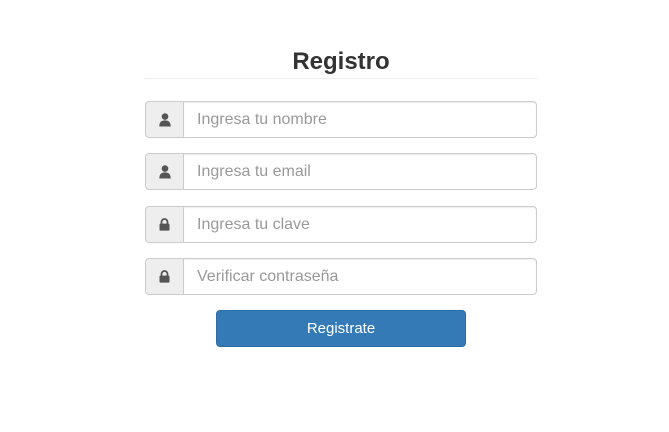 This screenshot has height=432, width=669. I want to click on email-addon, so click(164, 171).